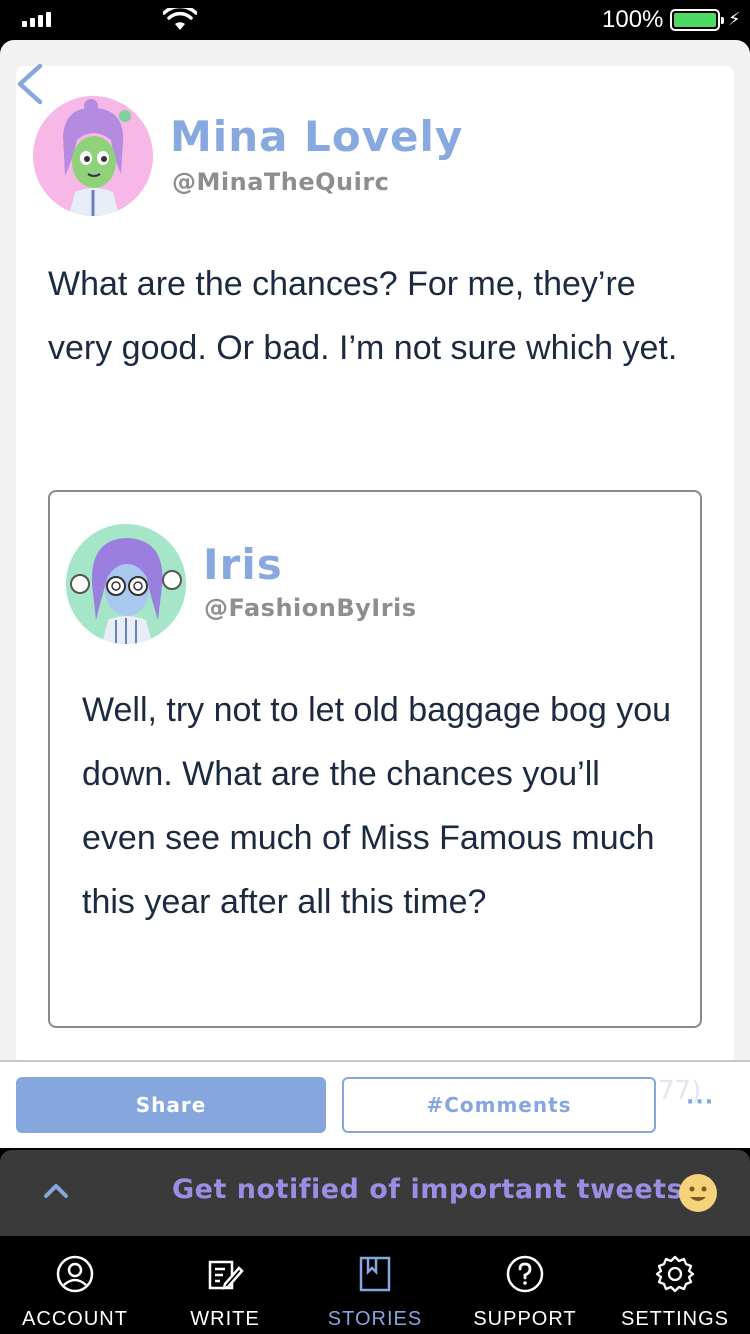 This screenshot has height=1334, width=750. I want to click on notification-banner: Get notified of important tweets, so click(375, 1193).